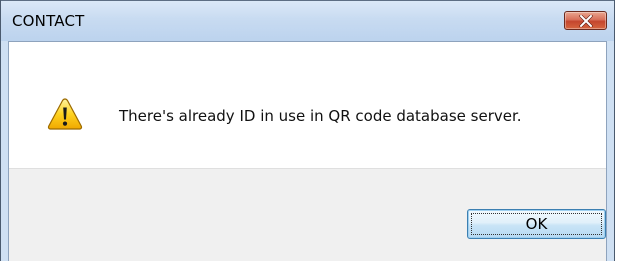  Describe the element at coordinates (65, 114) in the screenshot. I see `warning-icon` at that location.